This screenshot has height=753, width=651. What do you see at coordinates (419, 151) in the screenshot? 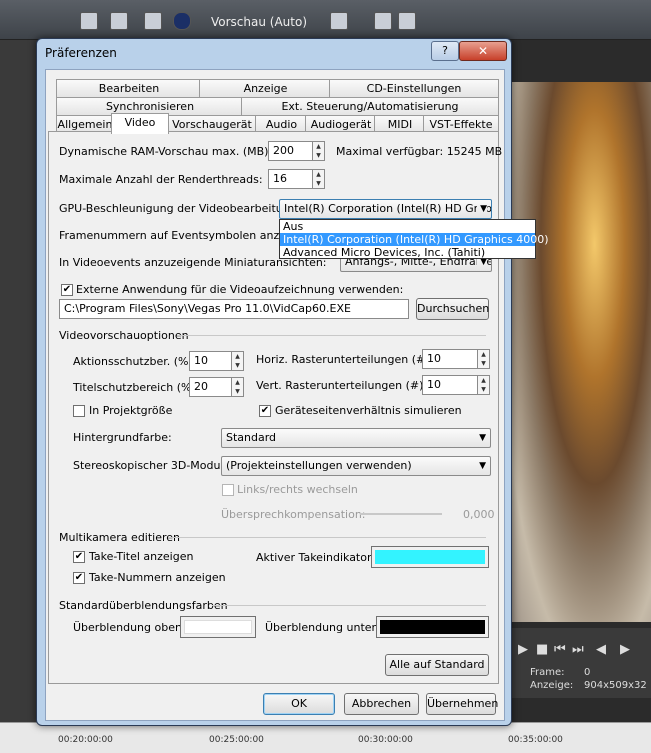
I see `ram-max-label: Maximal verfügbar: 15245 MB` at bounding box center [419, 151].